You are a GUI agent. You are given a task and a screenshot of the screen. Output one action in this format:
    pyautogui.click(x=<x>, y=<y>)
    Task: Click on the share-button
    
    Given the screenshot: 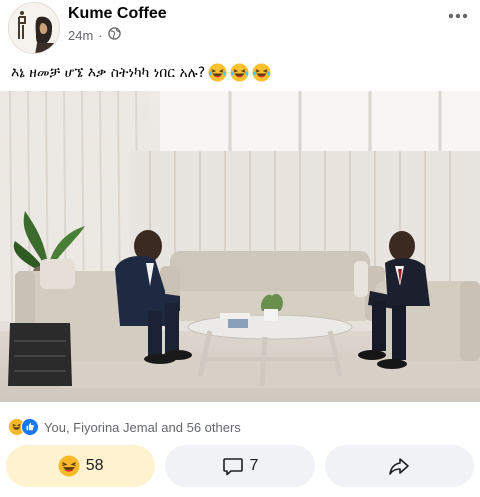 What is the action you would take?
    pyautogui.click(x=399, y=466)
    